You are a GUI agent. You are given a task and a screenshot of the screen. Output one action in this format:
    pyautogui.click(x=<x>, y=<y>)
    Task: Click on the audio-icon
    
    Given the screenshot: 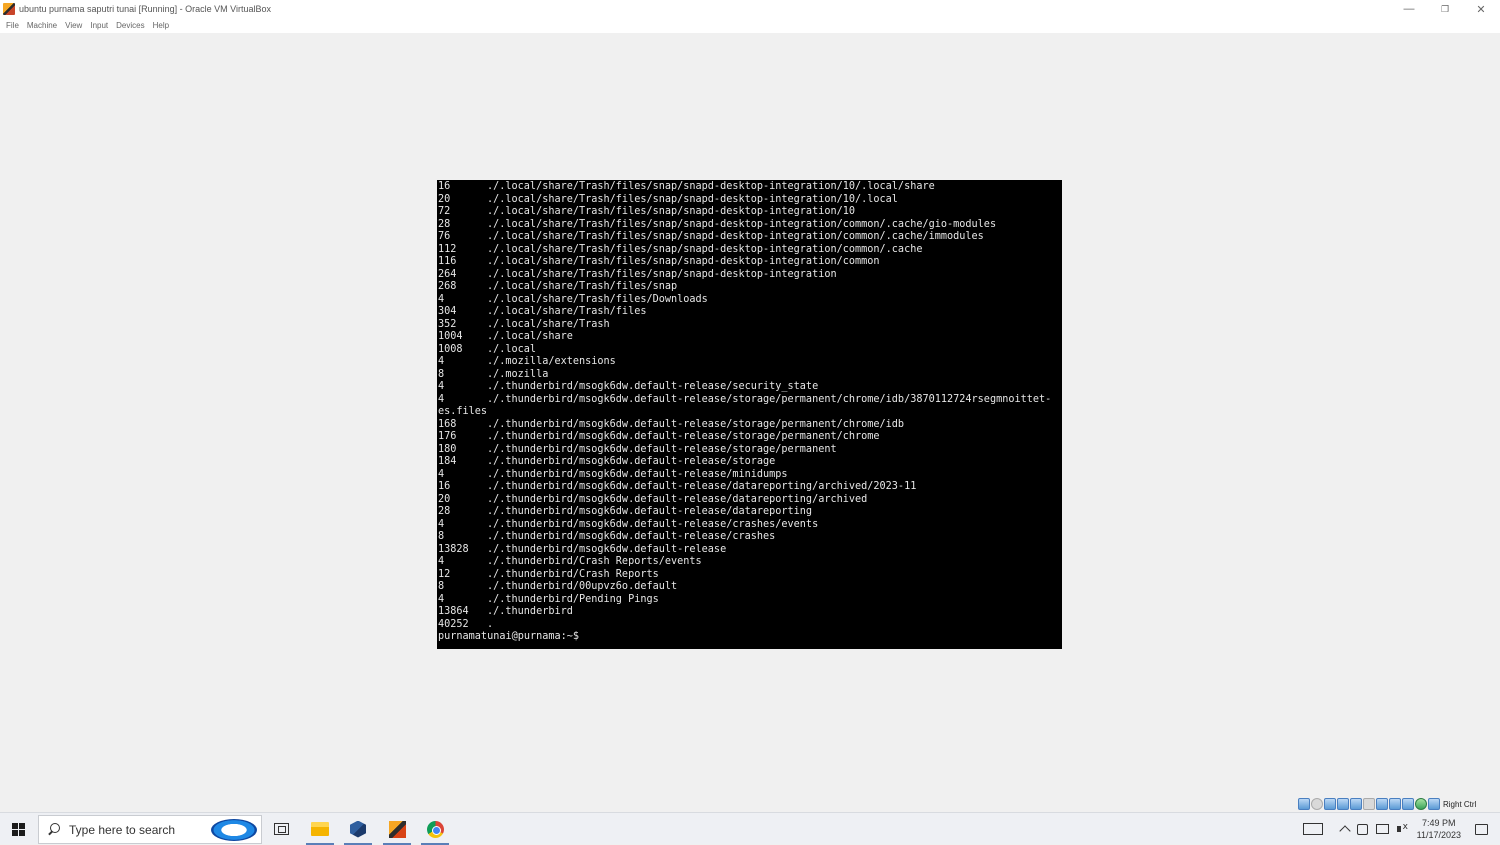 What is the action you would take?
    pyautogui.click(x=1330, y=804)
    